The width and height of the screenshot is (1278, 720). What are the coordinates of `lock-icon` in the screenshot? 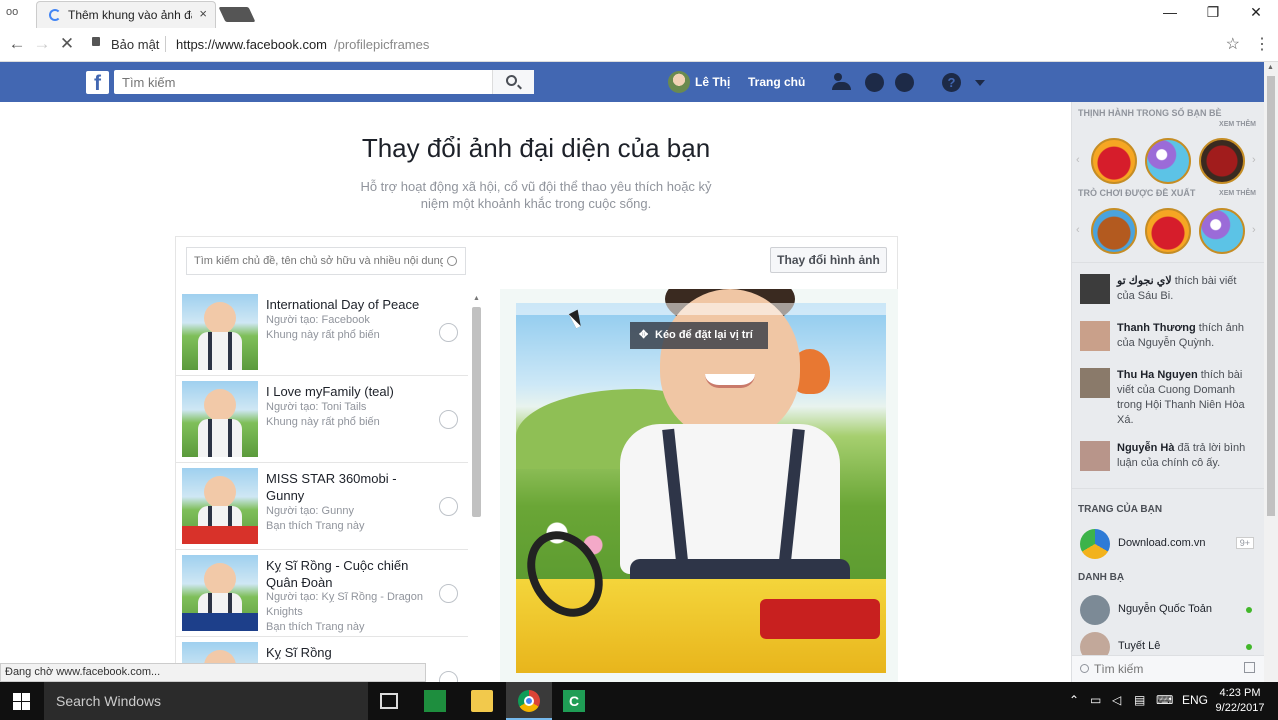 It's located at (96, 41).